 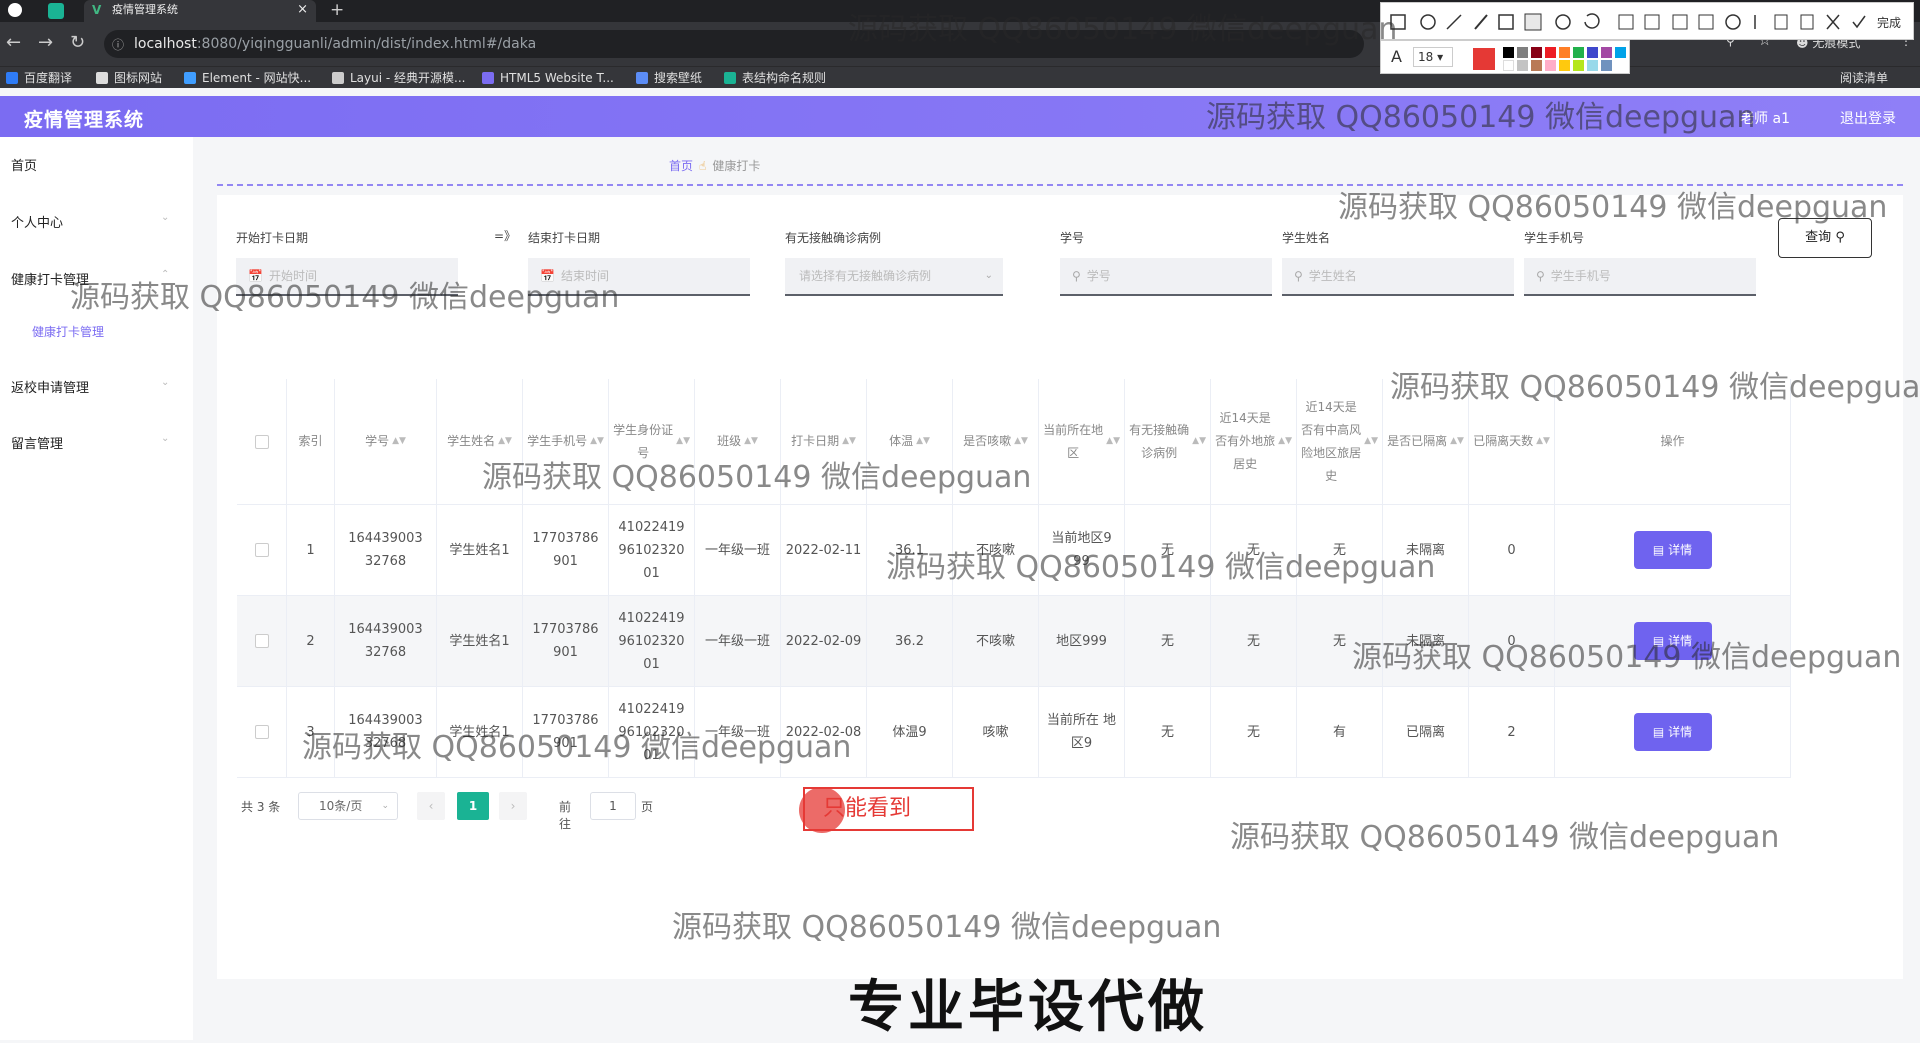 What do you see at coordinates (652, 442) in the screenshot?
I see `column-header-student-idcard: 学生身份证号 ▲▼` at bounding box center [652, 442].